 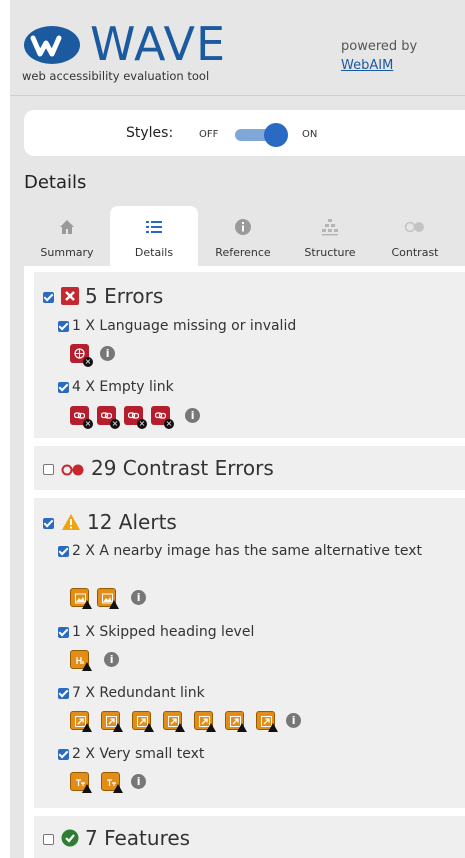 What do you see at coordinates (112, 659) in the screenshot?
I see `skipped-heading-info-icon: i` at bounding box center [112, 659].